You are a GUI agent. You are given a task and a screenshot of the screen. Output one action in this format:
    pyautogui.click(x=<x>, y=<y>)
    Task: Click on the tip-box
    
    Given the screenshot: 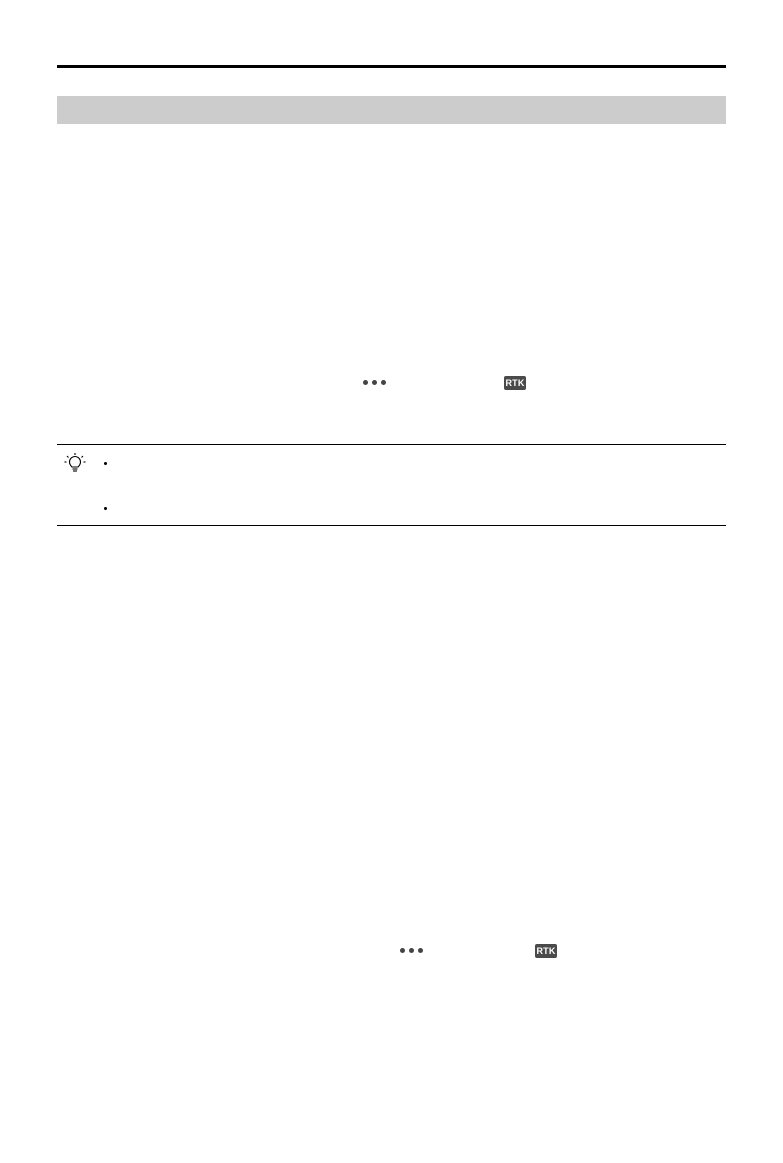 What is the action you would take?
    pyautogui.click(x=391, y=485)
    